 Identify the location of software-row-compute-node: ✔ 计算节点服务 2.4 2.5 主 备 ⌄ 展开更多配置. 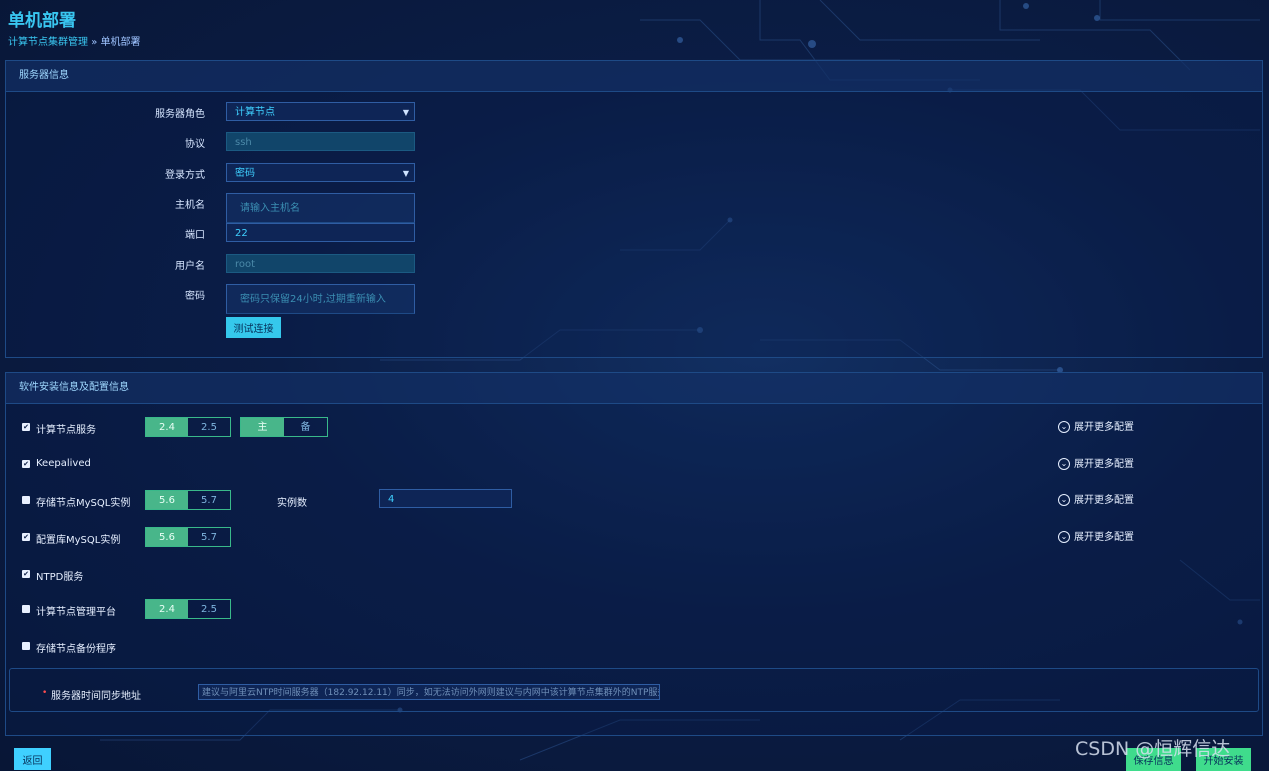
(631, 428).